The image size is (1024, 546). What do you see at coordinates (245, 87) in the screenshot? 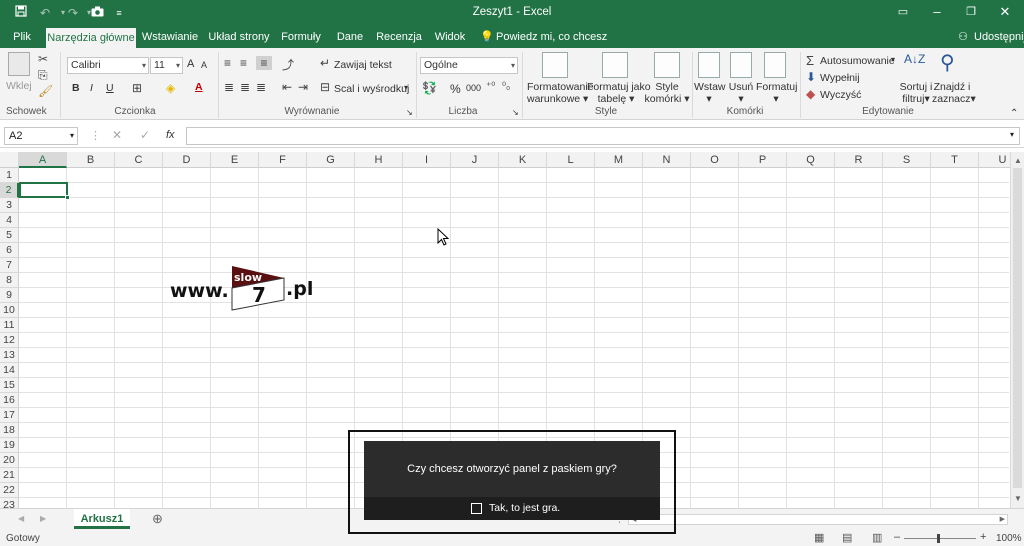
I see `align-center-icon: ≣` at bounding box center [245, 87].